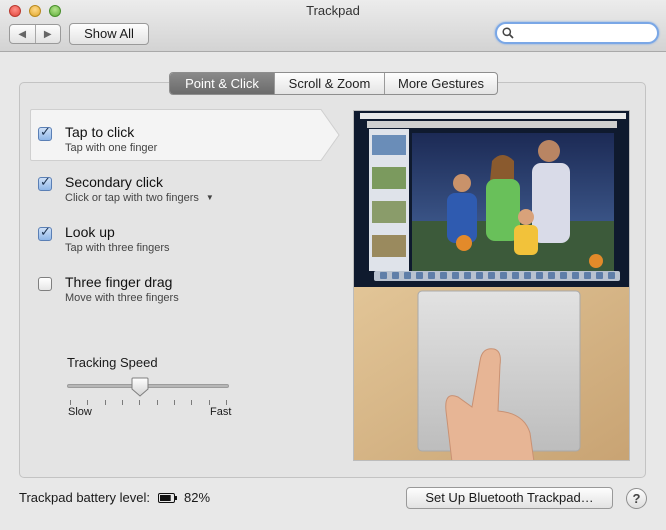 The width and height of the screenshot is (666, 530). Describe the element at coordinates (222, 83) in the screenshot. I see `tab-point-and-click: Point & Click` at that location.